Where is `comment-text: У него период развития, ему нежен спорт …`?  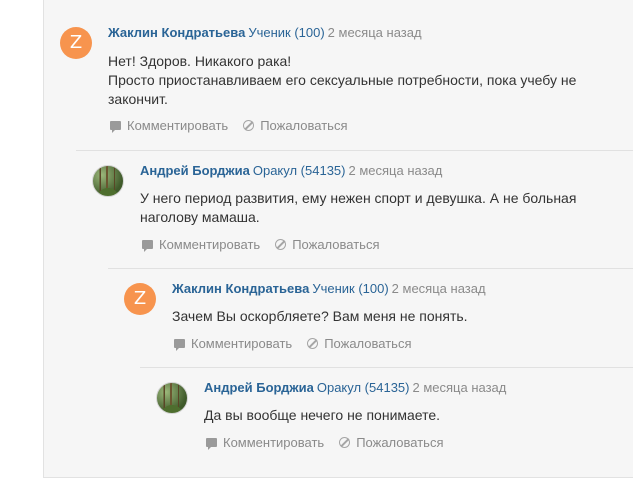 comment-text: У него период развития, ему нежен спорт … is located at coordinates (376, 208).